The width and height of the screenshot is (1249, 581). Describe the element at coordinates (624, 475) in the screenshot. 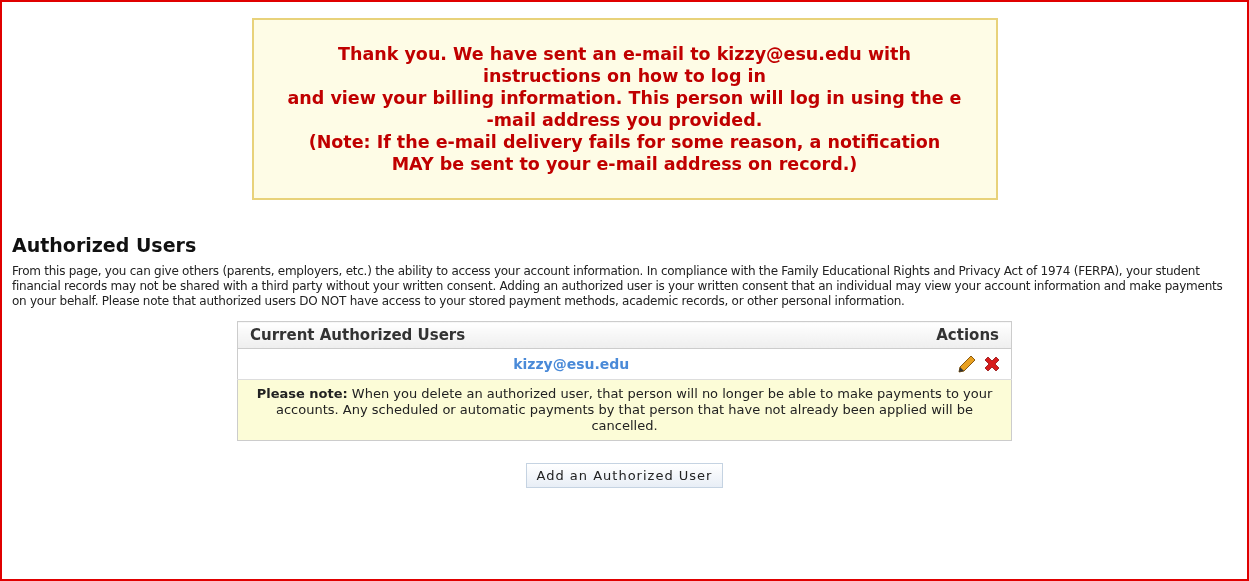

I see `add-user-button: Add an Authorized User` at that location.